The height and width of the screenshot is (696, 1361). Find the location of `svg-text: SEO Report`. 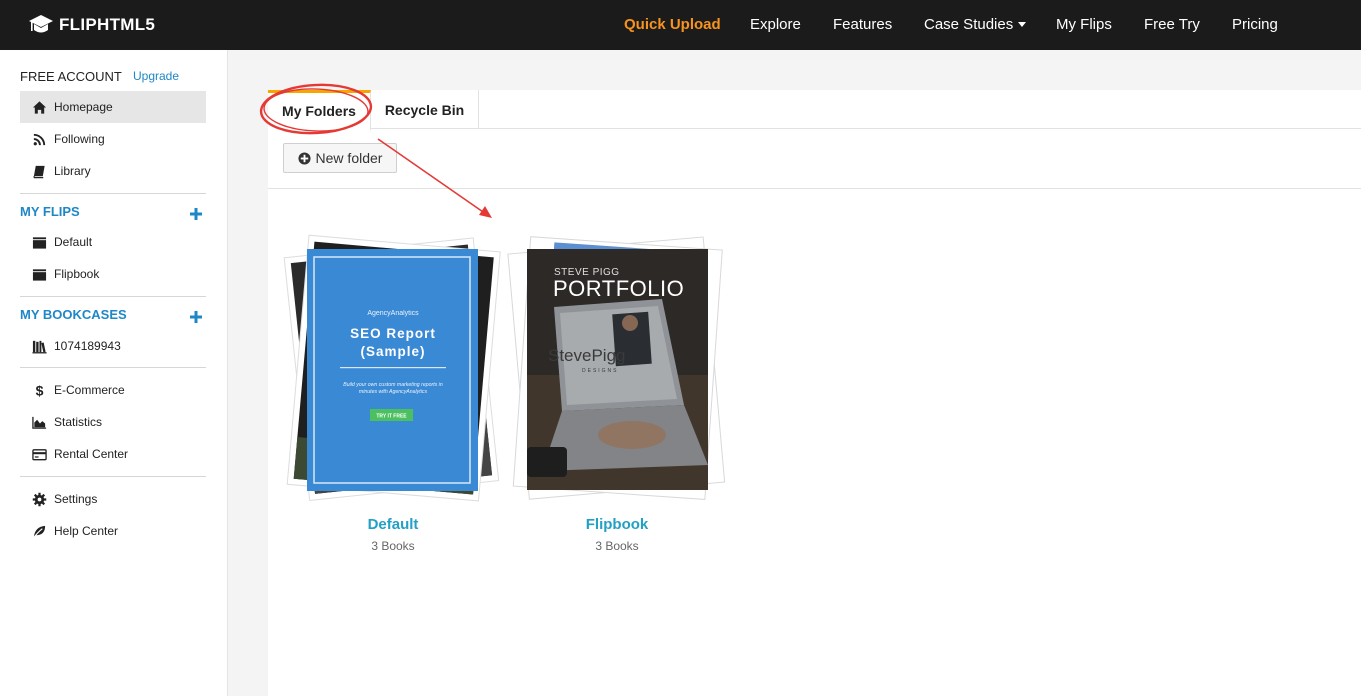

svg-text: SEO Report is located at coordinates (393, 333).